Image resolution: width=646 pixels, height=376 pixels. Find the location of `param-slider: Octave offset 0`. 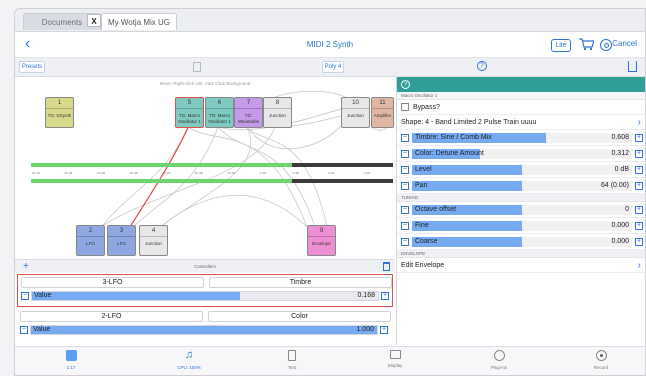

param-slider: Octave offset 0 is located at coordinates (522, 210).